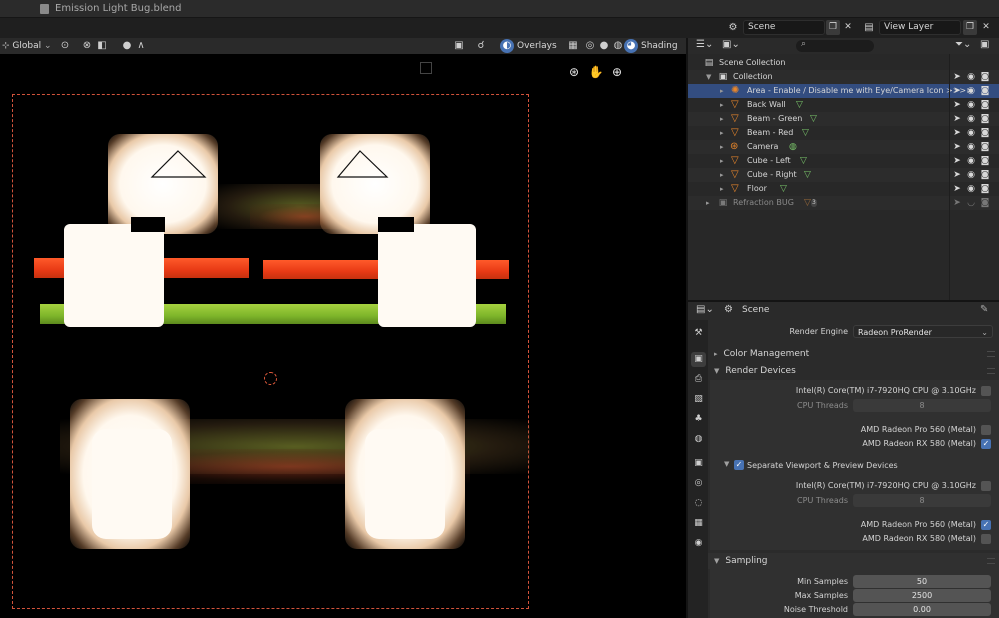 This screenshot has width=999, height=618. Describe the element at coordinates (27, 46) in the screenshot. I see `orientation-dropdown: ⊹ Global ⌄` at that location.